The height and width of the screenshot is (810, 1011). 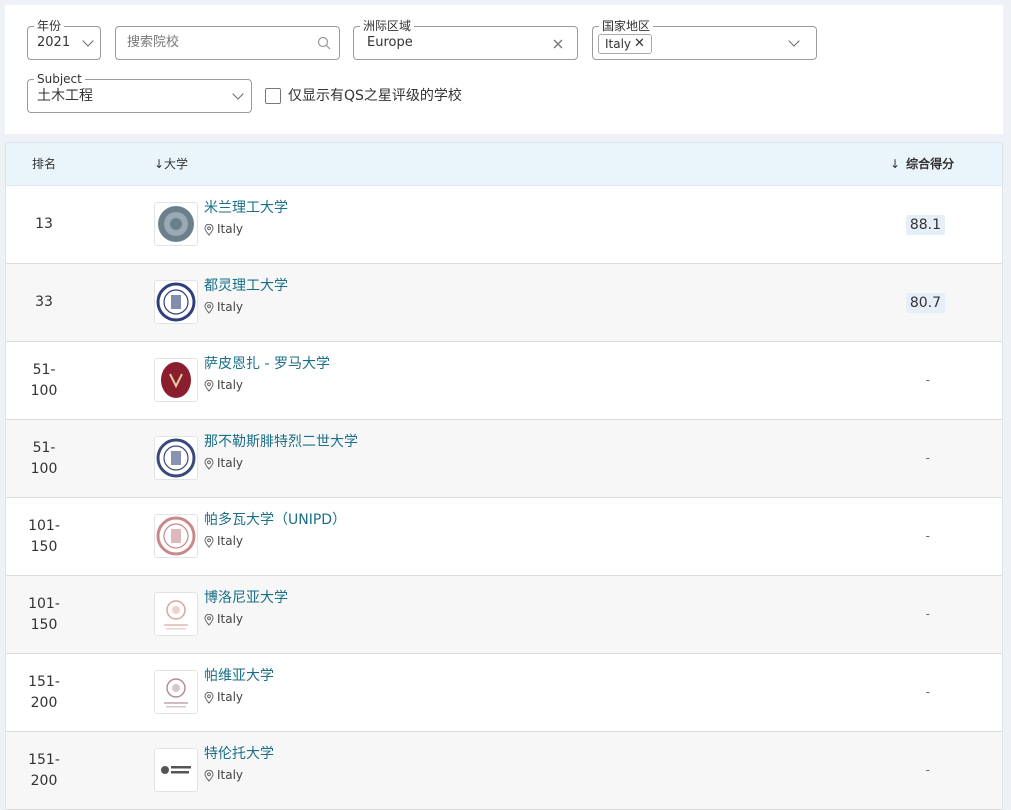 What do you see at coordinates (246, 208) in the screenshot?
I see `university-name-link: 米兰理工大学` at bounding box center [246, 208].